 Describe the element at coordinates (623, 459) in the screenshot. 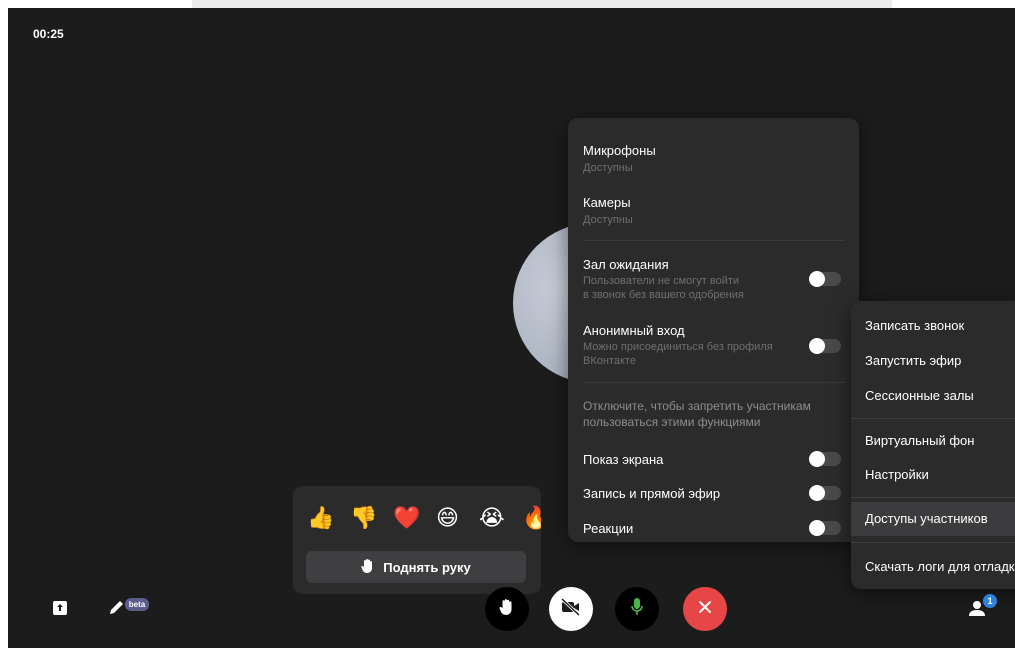

I see `screen-share-label: Показ экрана` at that location.